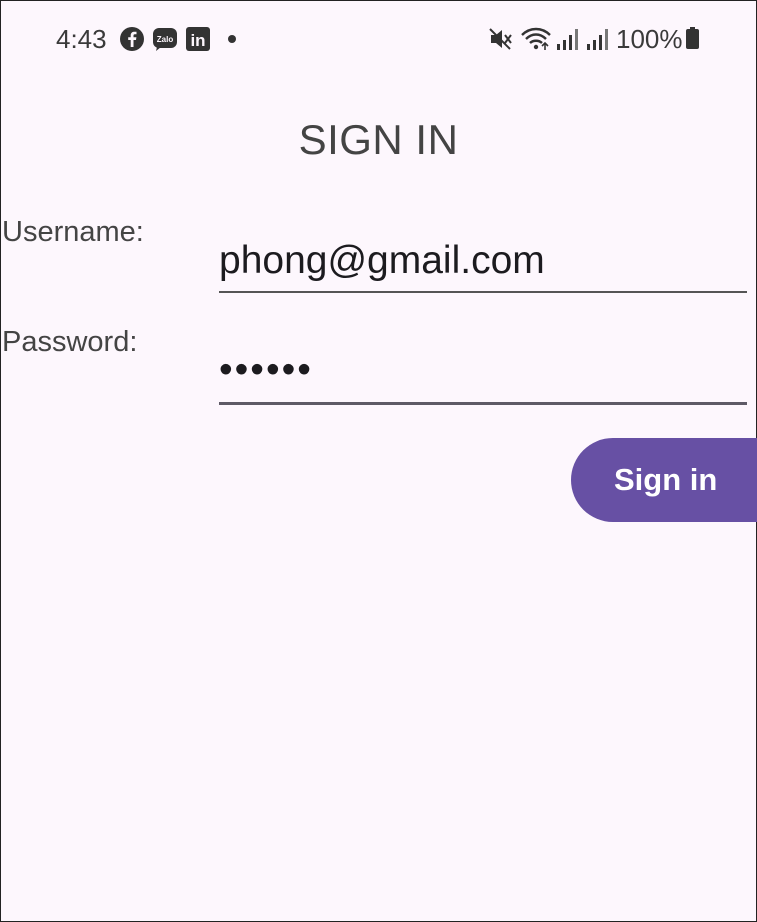 The width and height of the screenshot is (757, 922). I want to click on password-label: Password:, so click(70, 342).